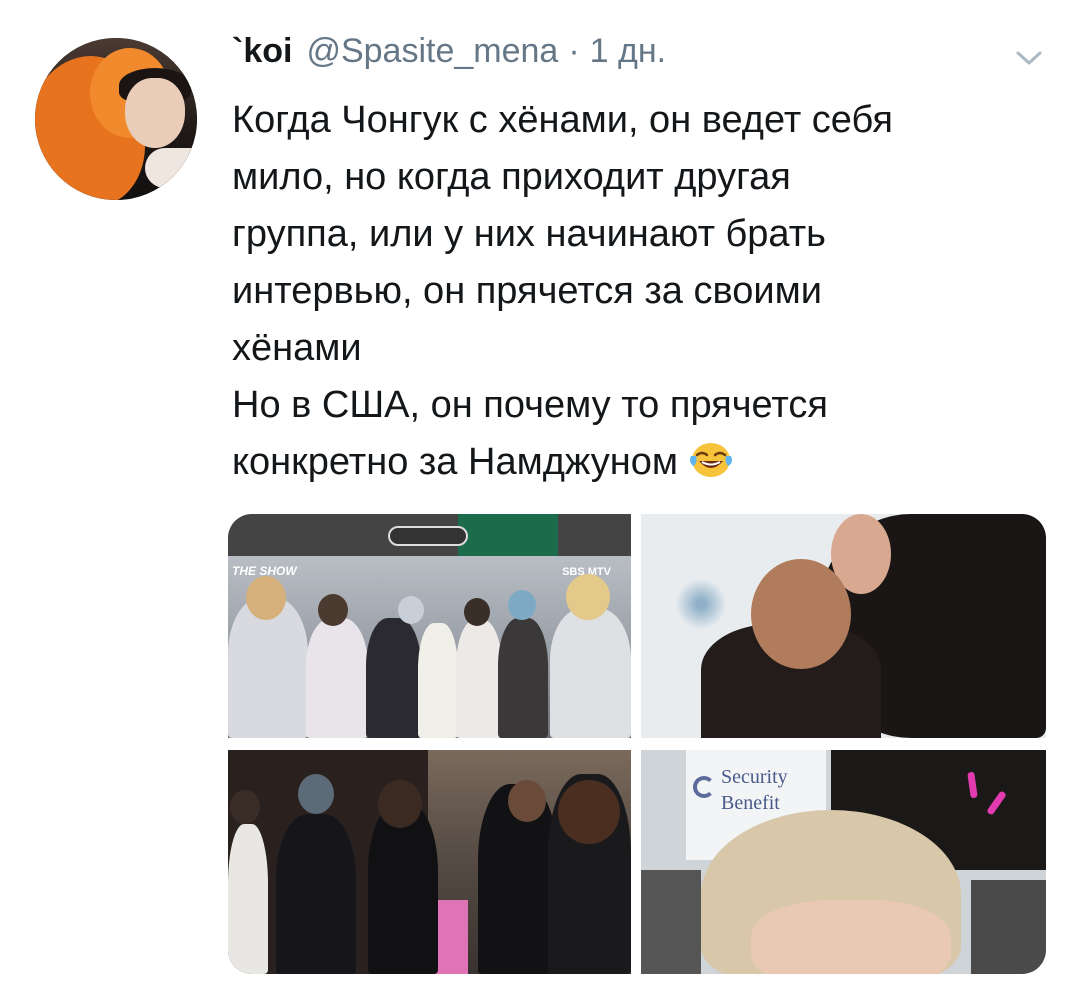 The image size is (1080, 994). Describe the element at coordinates (843, 862) in the screenshot. I see `media-photo-4: Security Benefit` at that location.